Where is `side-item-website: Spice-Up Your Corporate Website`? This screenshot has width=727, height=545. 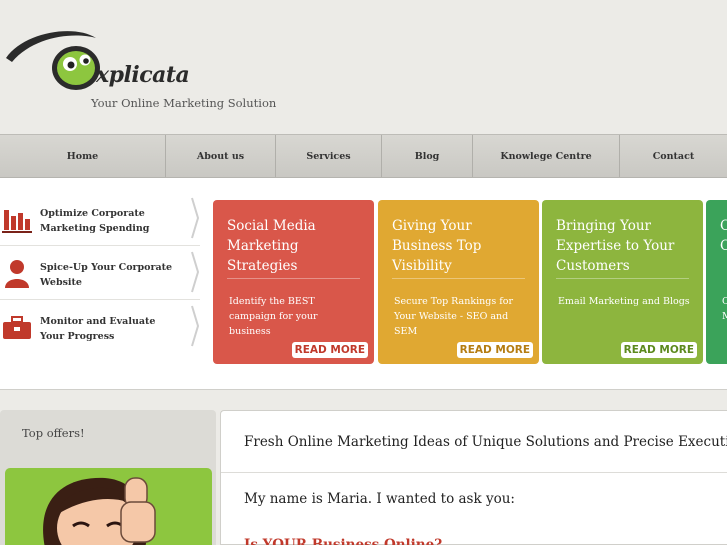
side-item-website: Spice-Up Your Corporate Website is located at coordinates (100, 273).